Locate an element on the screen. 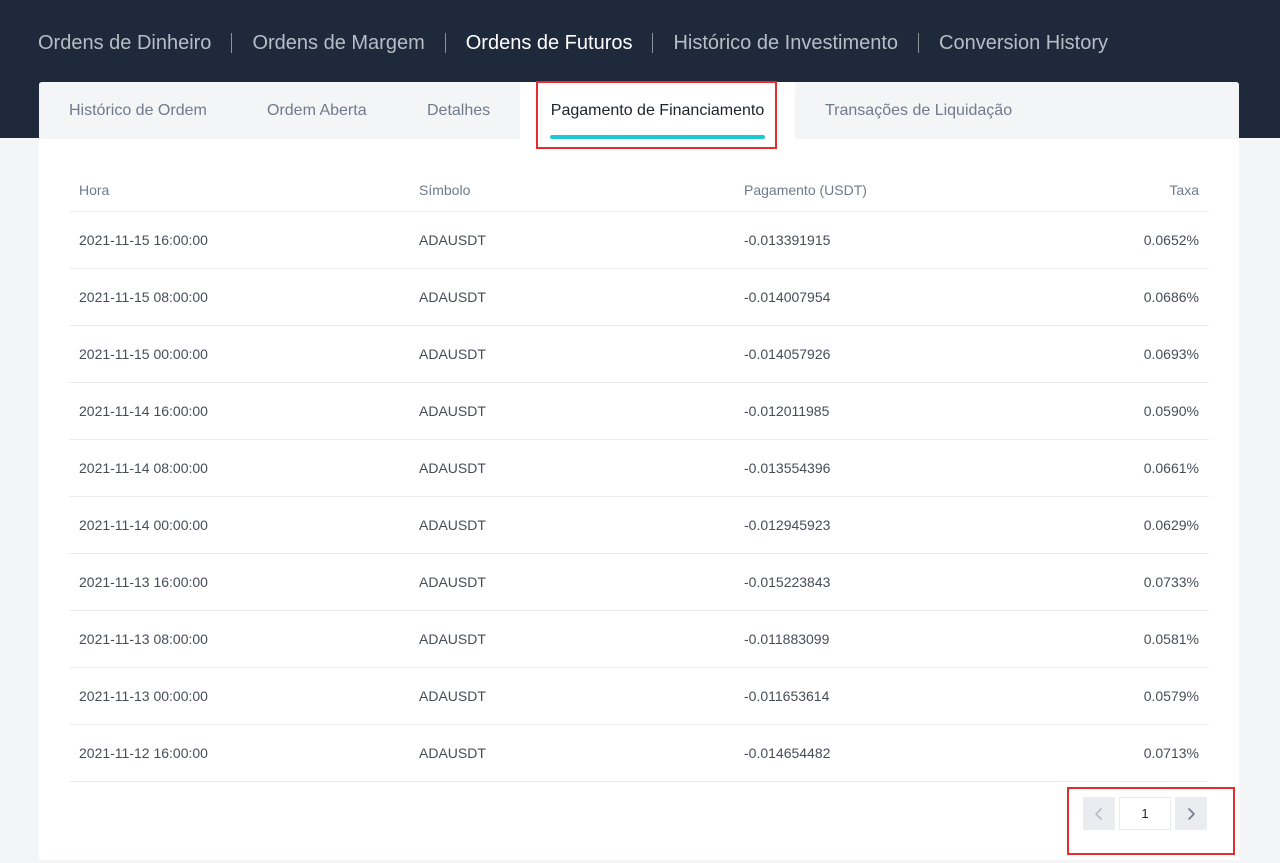  tab-funding-payment-label: Pagamento de Financiamento is located at coordinates (657, 110).